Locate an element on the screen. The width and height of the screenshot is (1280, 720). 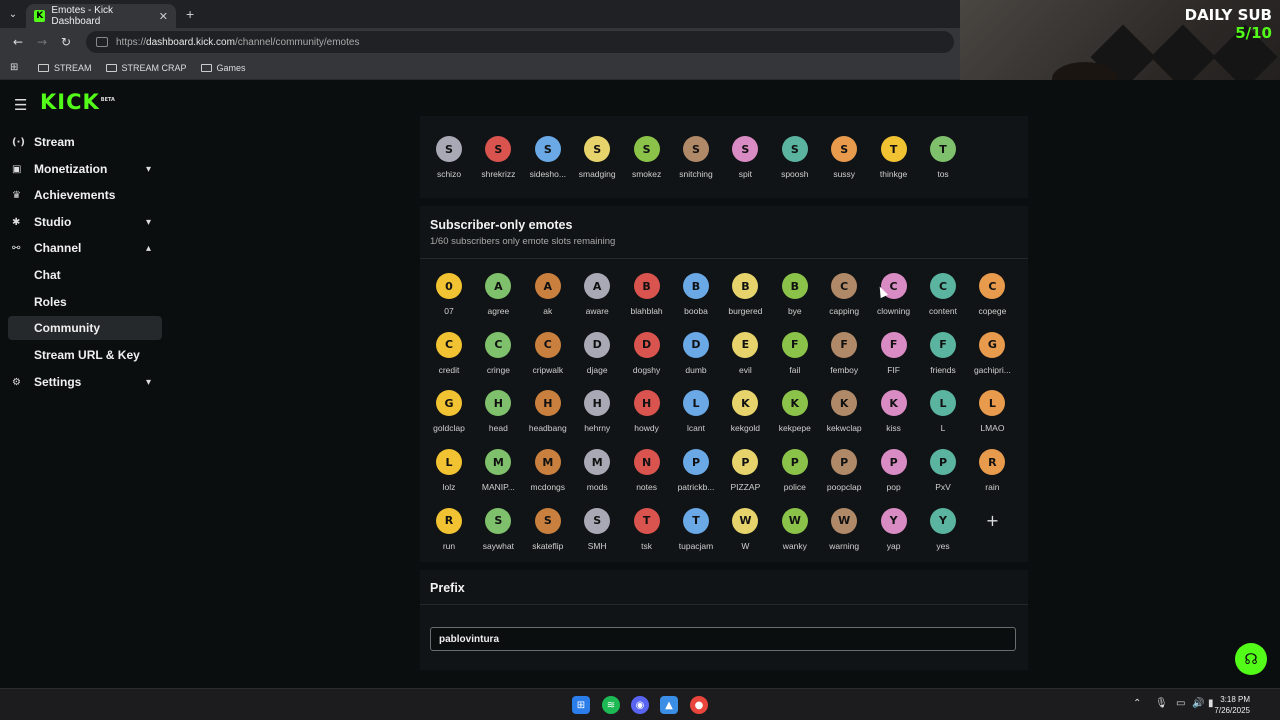
bookmark-stream: STREAM is located at coordinates (65, 68).